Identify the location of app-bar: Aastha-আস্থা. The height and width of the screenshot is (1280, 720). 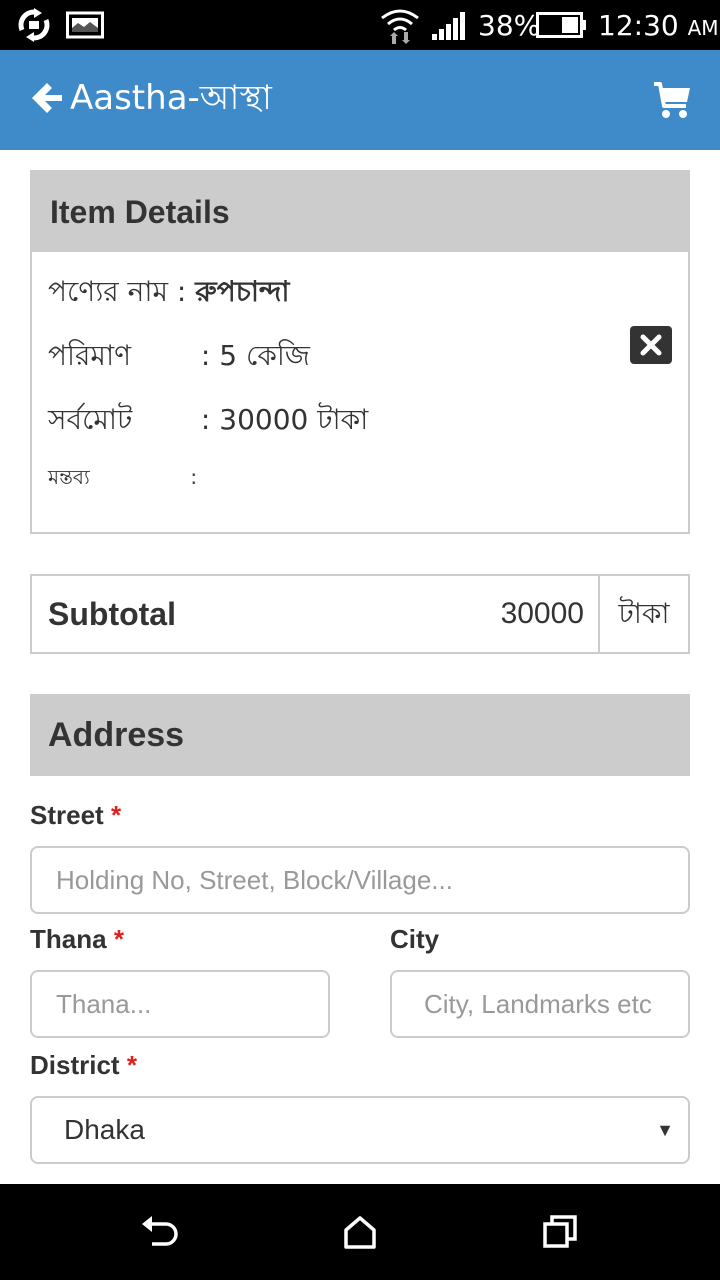
(360, 100).